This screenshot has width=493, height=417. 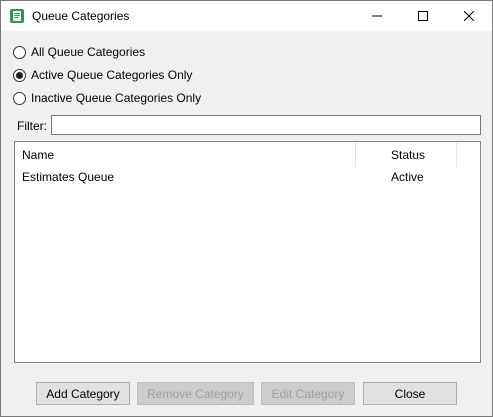 I want to click on table-row: Estimates Queue Active, so click(x=247, y=177).